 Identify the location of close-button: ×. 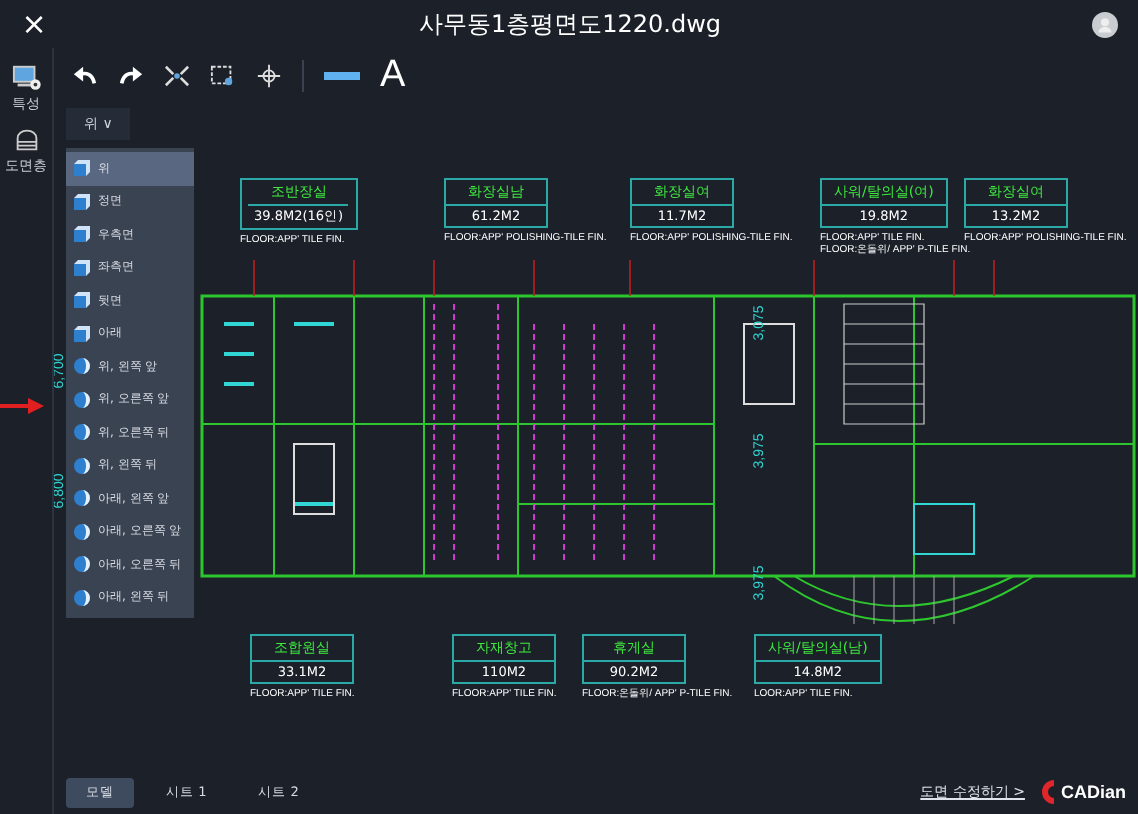
(34, 24).